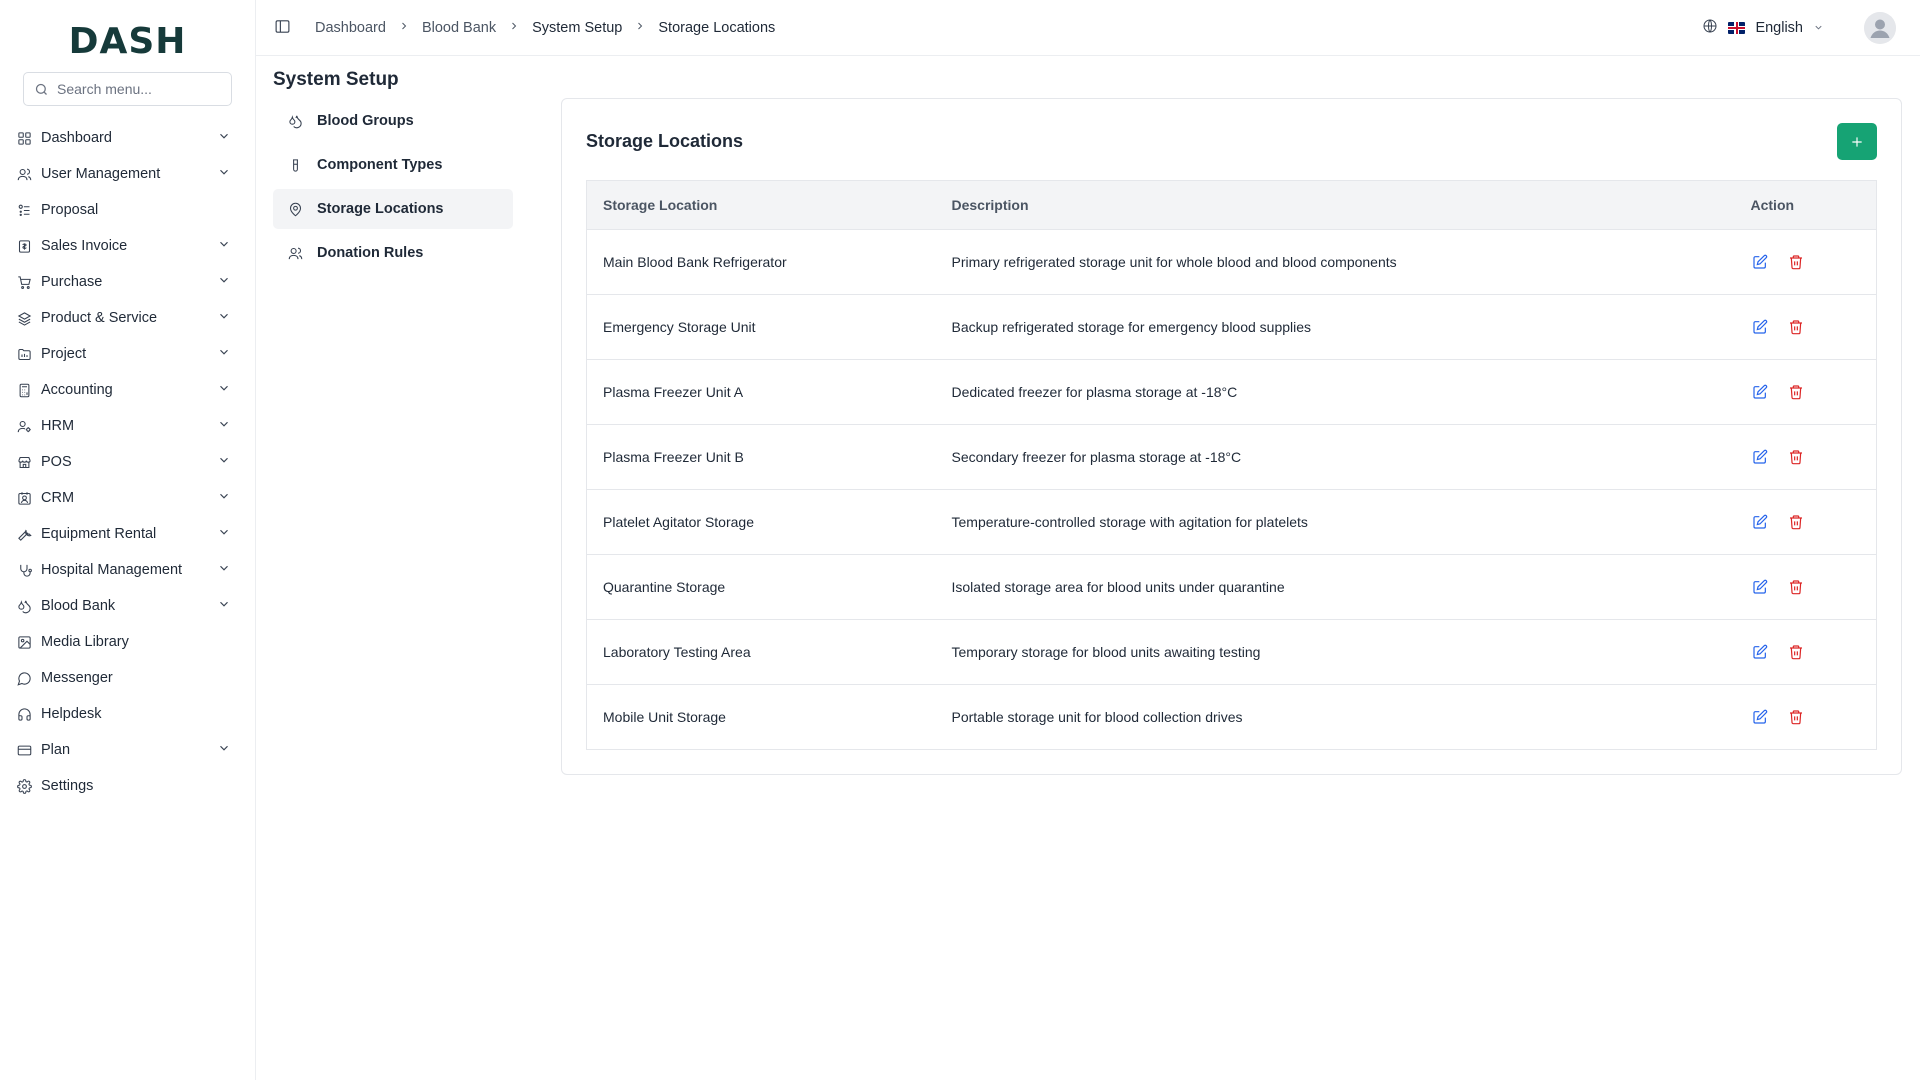 The width and height of the screenshot is (1920, 1080). What do you see at coordinates (24, 534) in the screenshot?
I see `wrench-icon` at bounding box center [24, 534].